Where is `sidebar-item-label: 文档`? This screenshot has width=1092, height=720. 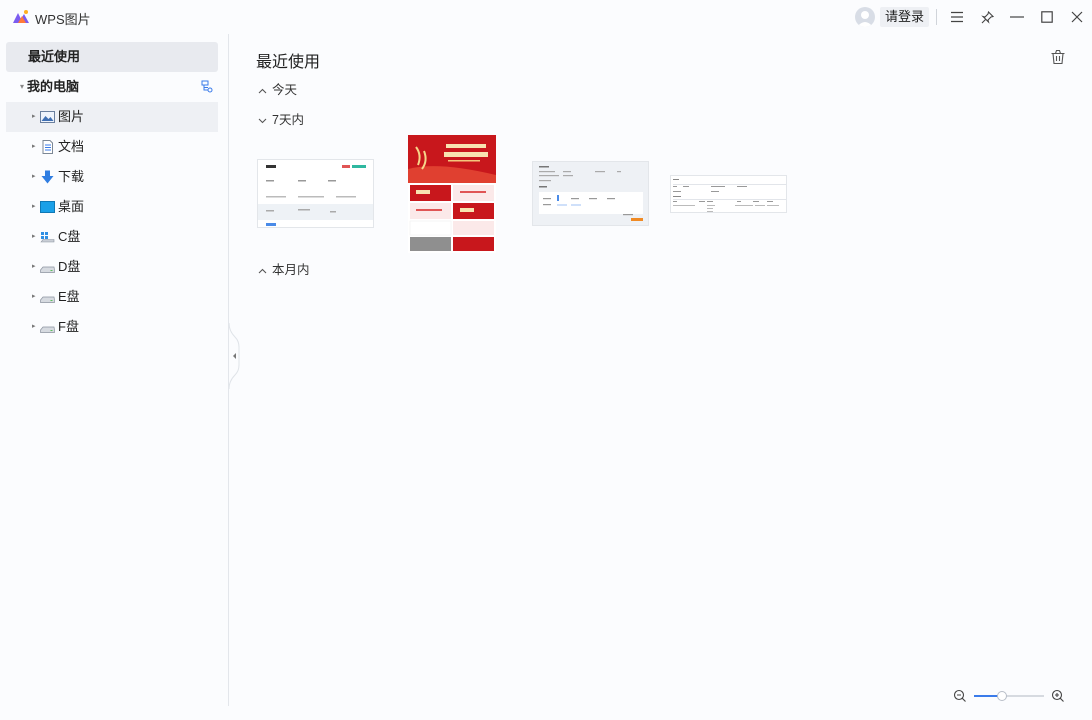
sidebar-item-label: 文档 is located at coordinates (71, 146).